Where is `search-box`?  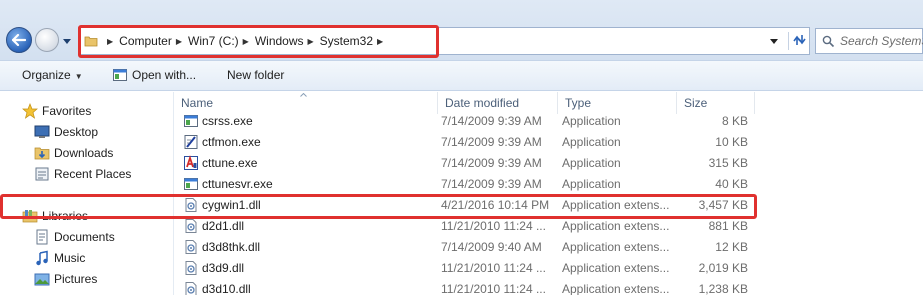
search-box is located at coordinates (869, 41).